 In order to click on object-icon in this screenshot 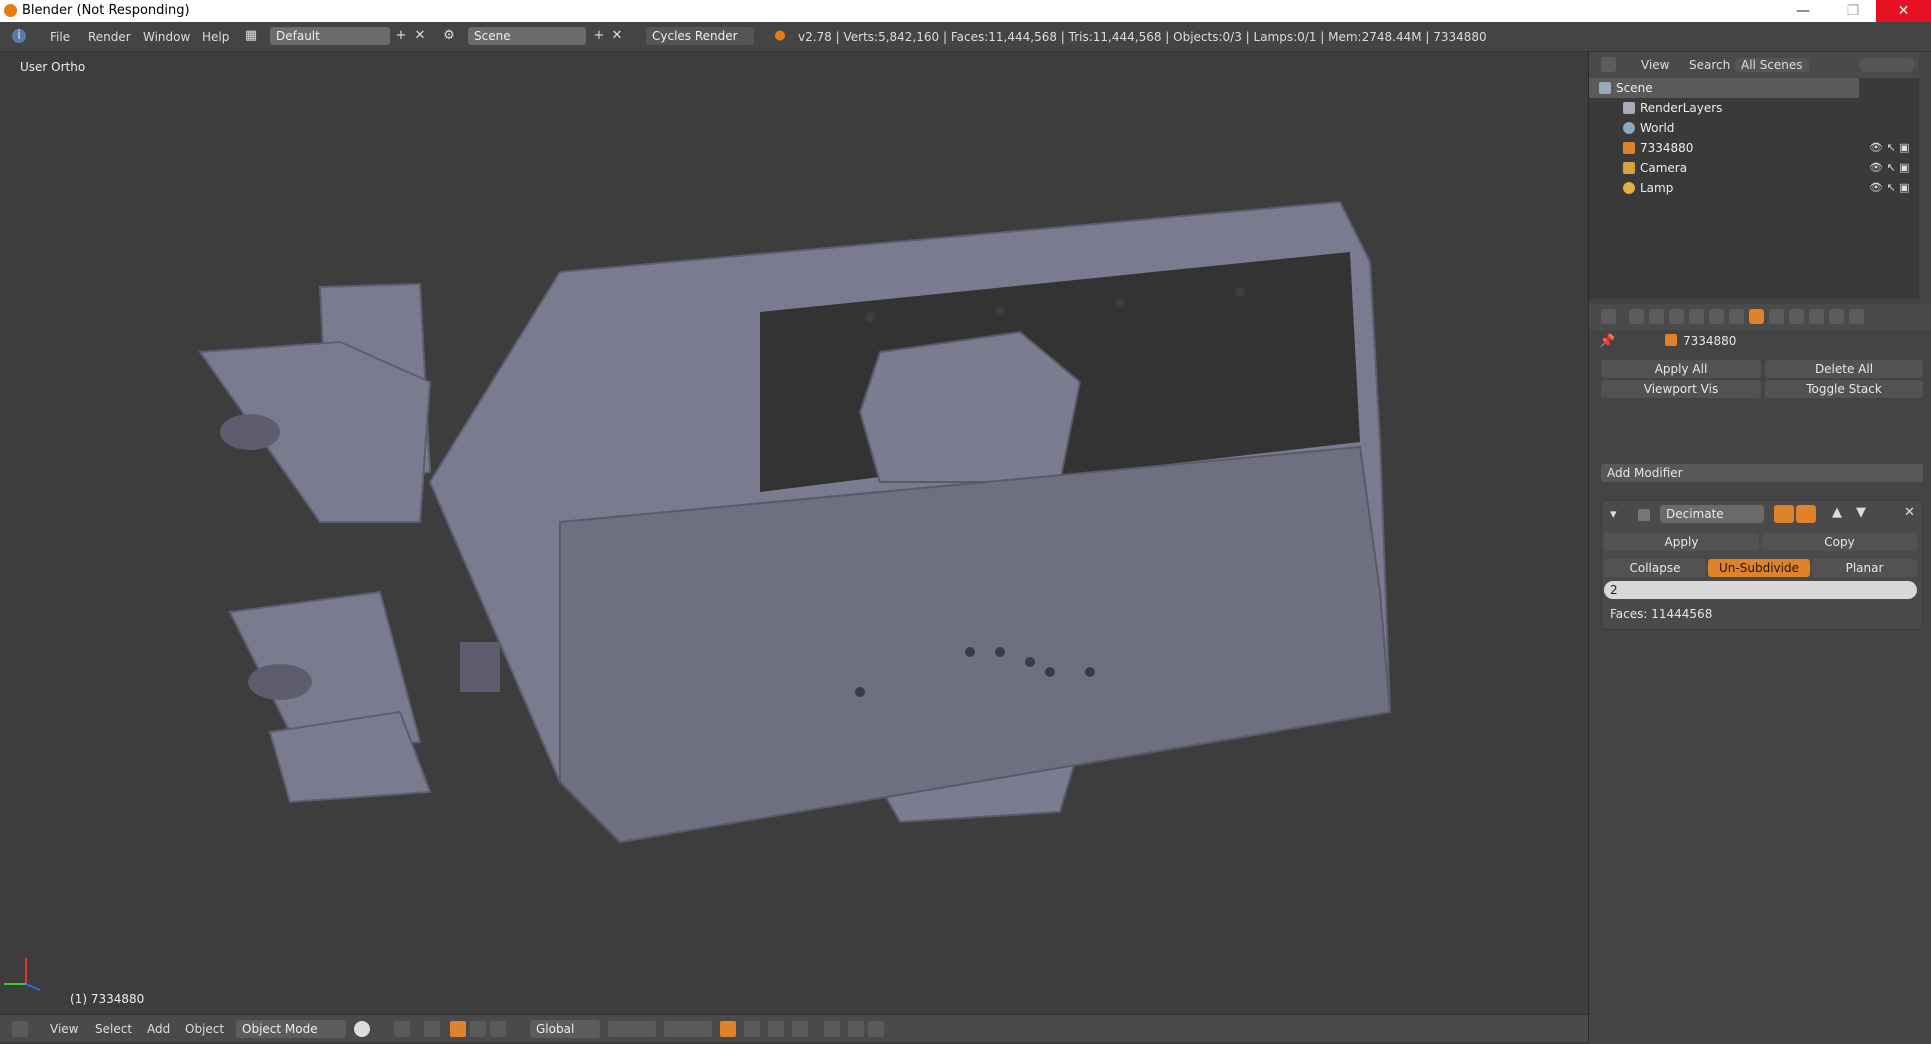, I will do `click(1671, 340)`.